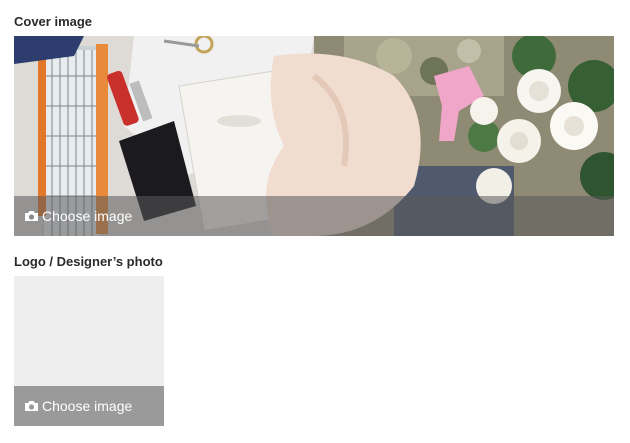  Describe the element at coordinates (89, 351) in the screenshot. I see `logo-image-placeholder: Choose image` at that location.